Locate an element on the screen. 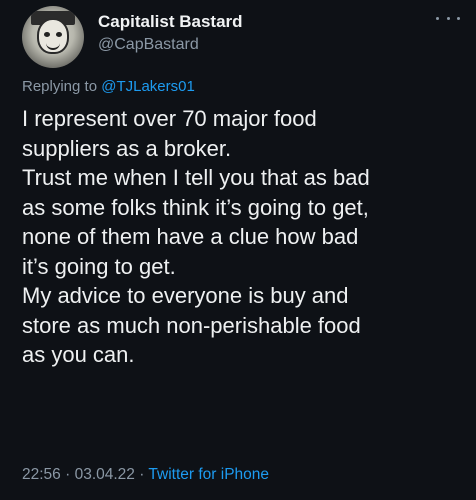 Image resolution: width=476 pixels, height=500 pixels. more-options-icon is located at coordinates (448, 18).